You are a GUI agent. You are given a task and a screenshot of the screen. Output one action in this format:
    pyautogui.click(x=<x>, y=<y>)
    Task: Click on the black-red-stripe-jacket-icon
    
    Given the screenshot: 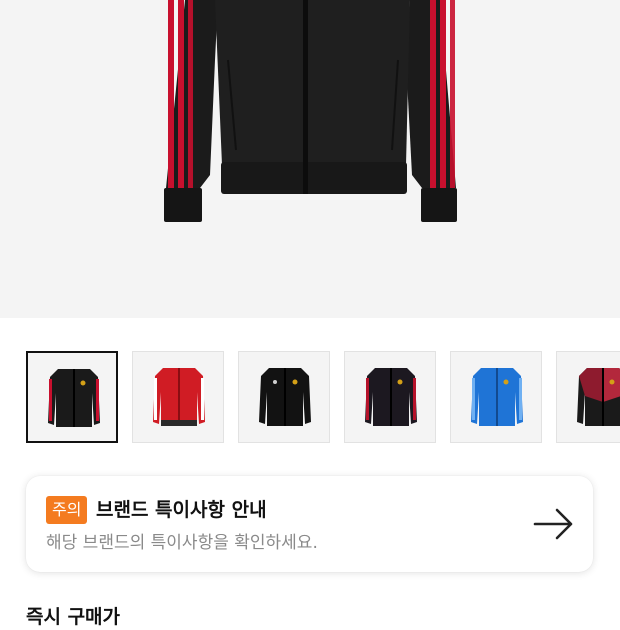 What is the action you would take?
    pyautogui.click(x=74, y=398)
    